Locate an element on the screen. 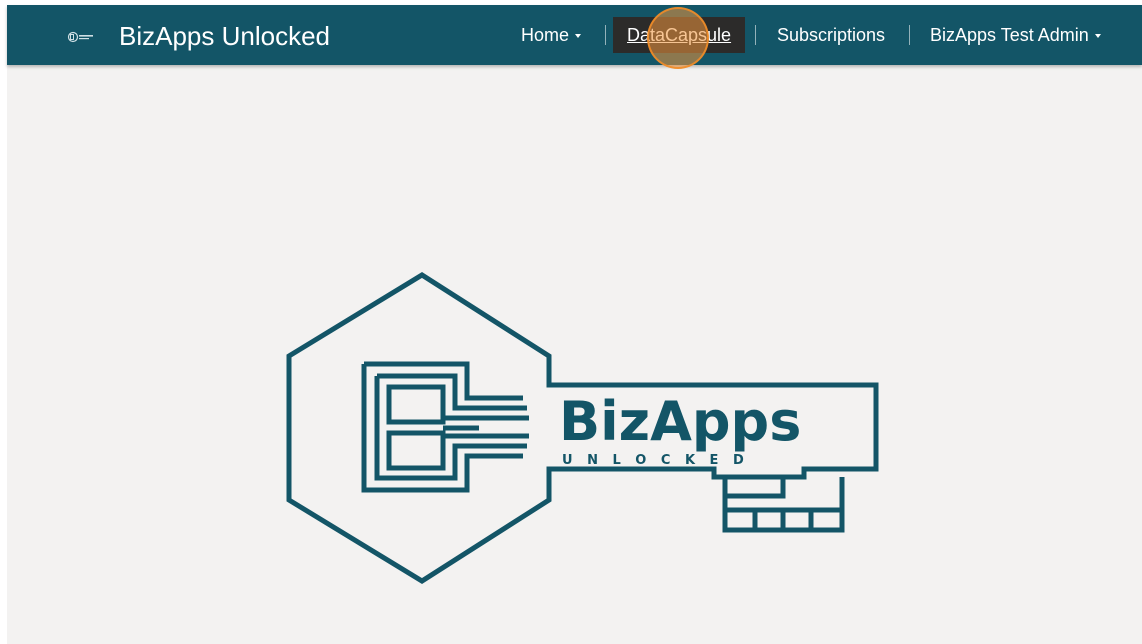  brand-title: BizApps Unlocked is located at coordinates (224, 36).